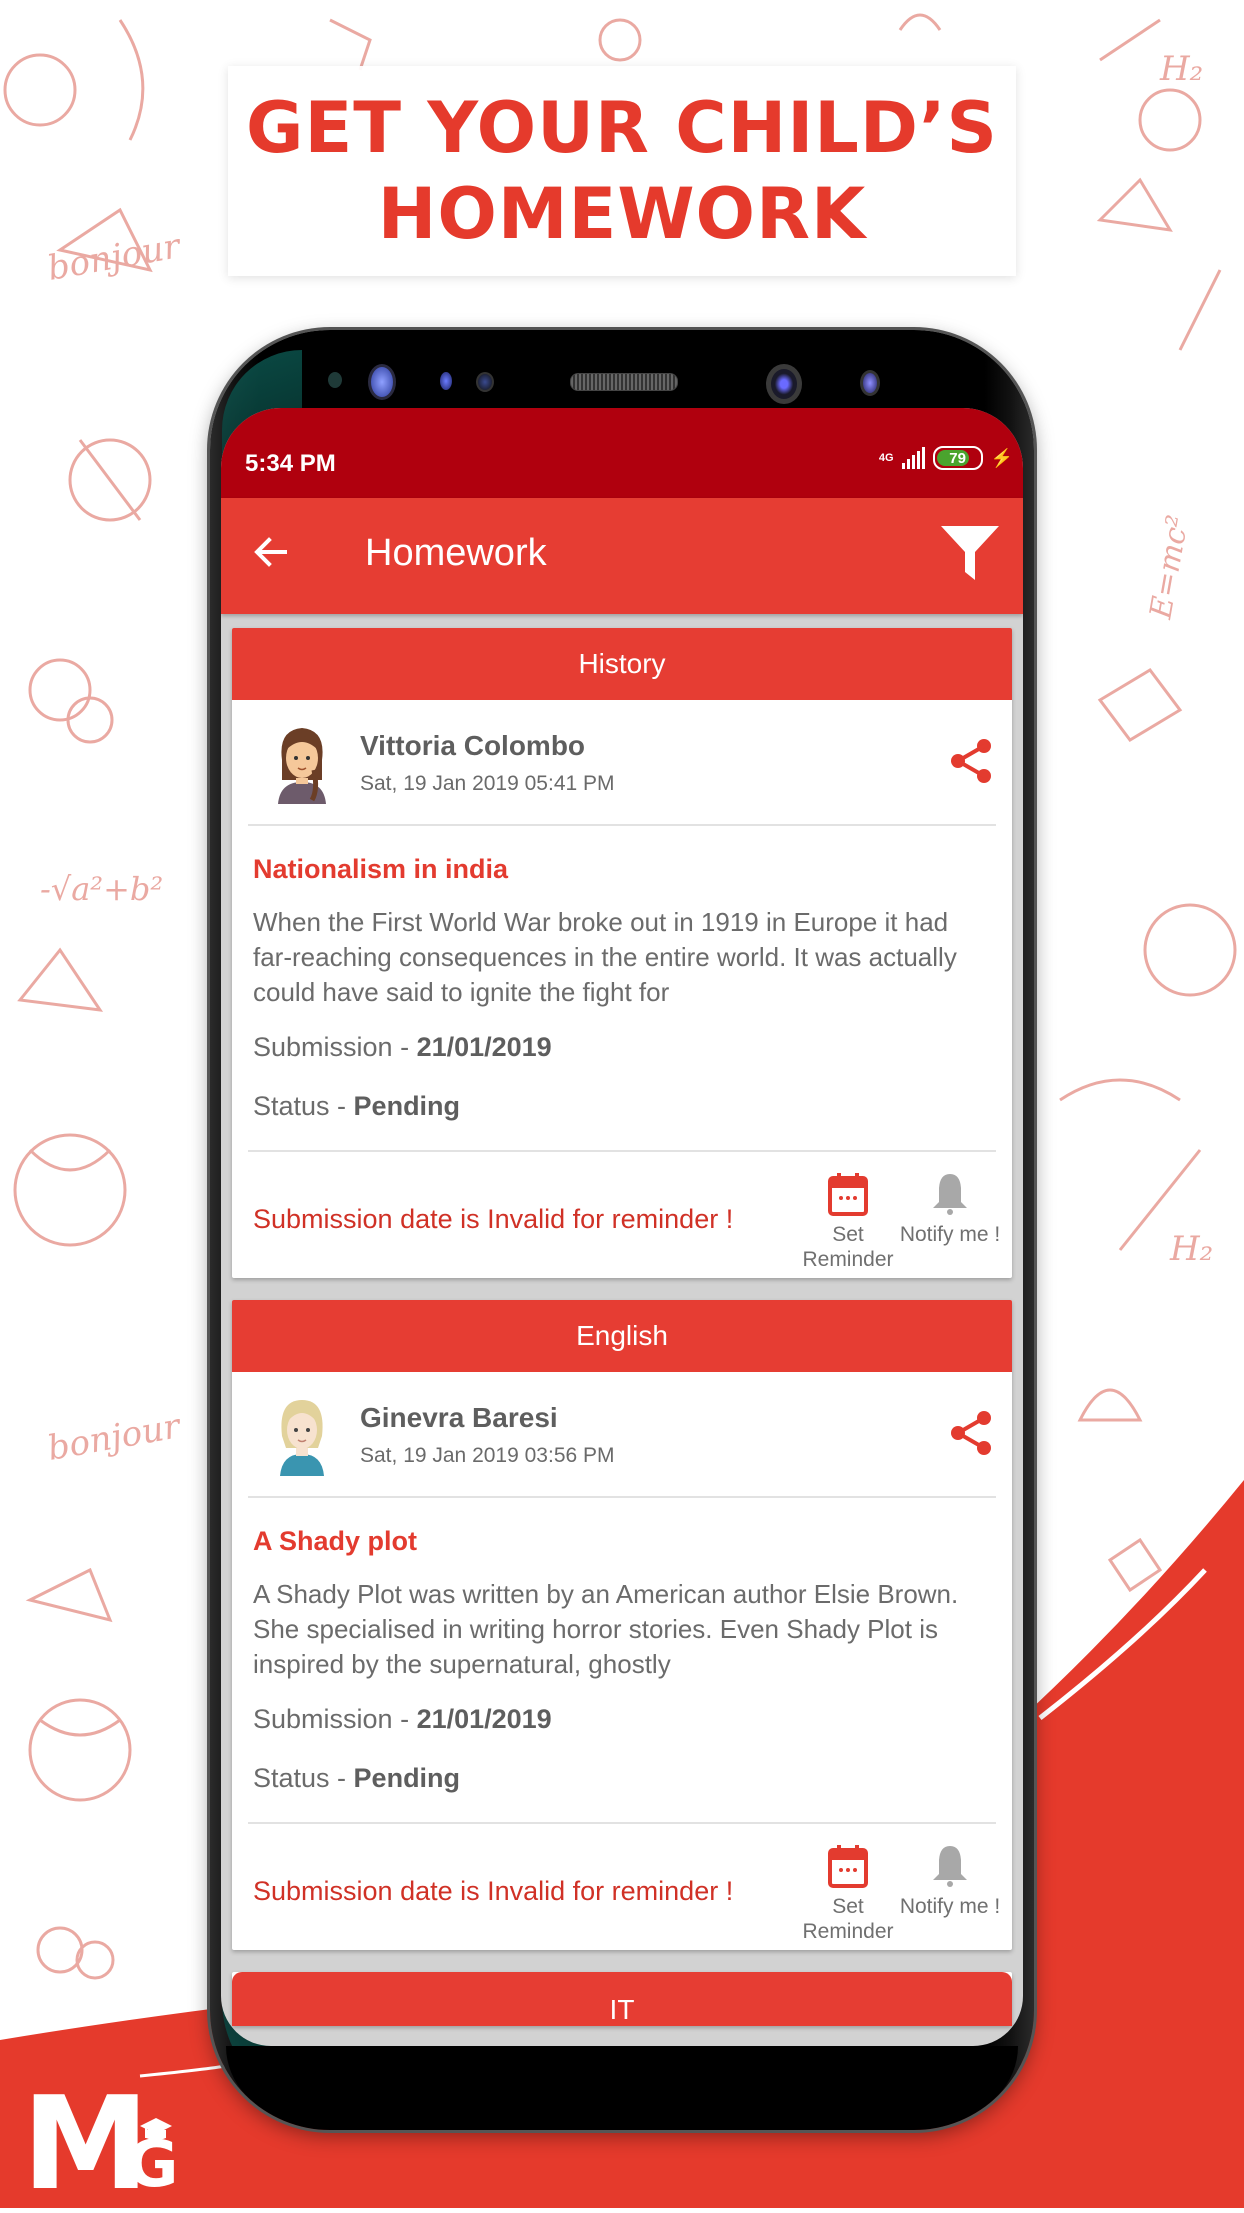  What do you see at coordinates (784, 384) in the screenshot?
I see `front-camera-icon` at bounding box center [784, 384].